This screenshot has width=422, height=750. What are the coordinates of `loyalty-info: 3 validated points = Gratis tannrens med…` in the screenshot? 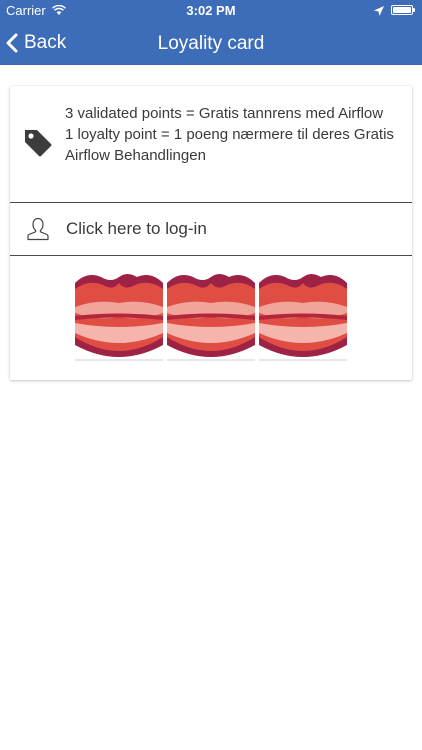 It's located at (211, 144).